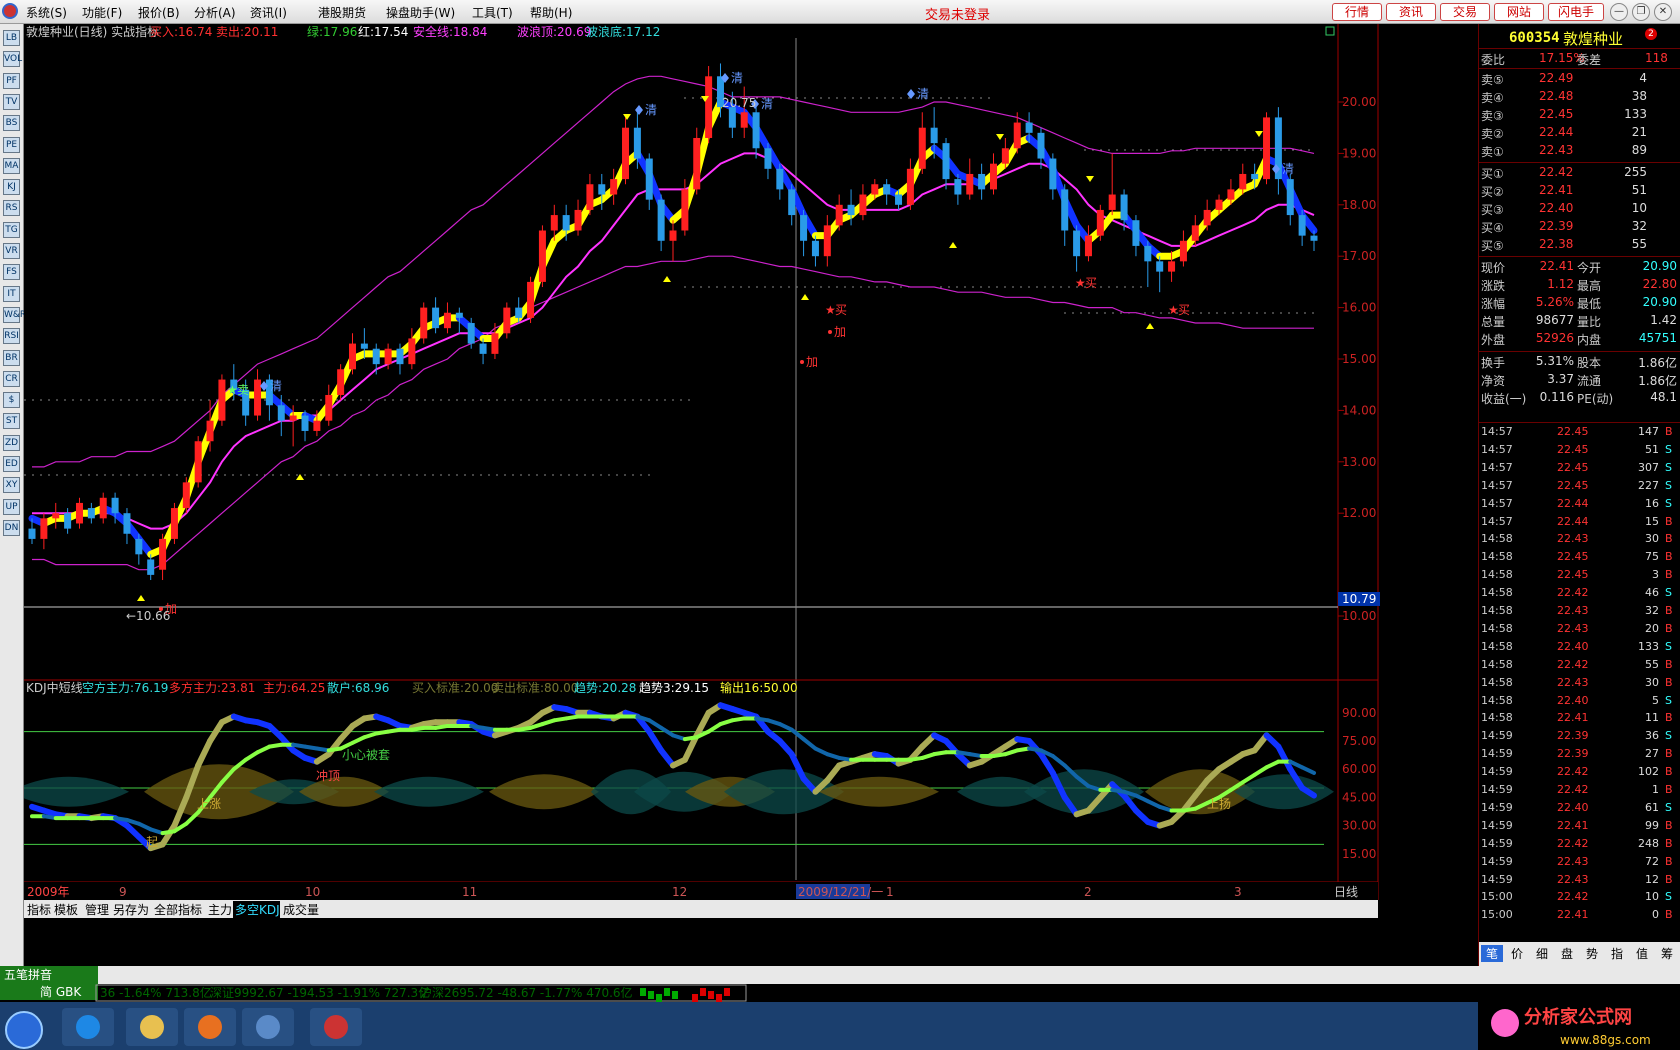 This screenshot has height=1050, width=1680. What do you see at coordinates (11, 229) in the screenshot?
I see `toolbar-icon-tg: TG` at bounding box center [11, 229].